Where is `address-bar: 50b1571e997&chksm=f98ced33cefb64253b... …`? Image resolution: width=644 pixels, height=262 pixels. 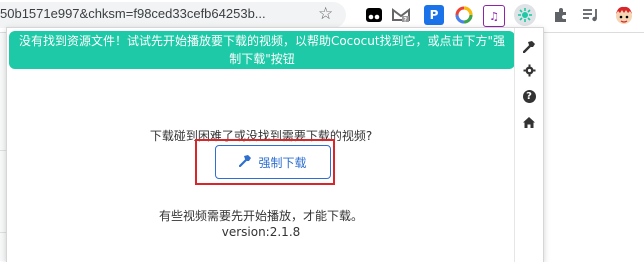 address-bar: 50b1571e997&chksm=f98ced33cefb64253b... … is located at coordinates (173, 15).